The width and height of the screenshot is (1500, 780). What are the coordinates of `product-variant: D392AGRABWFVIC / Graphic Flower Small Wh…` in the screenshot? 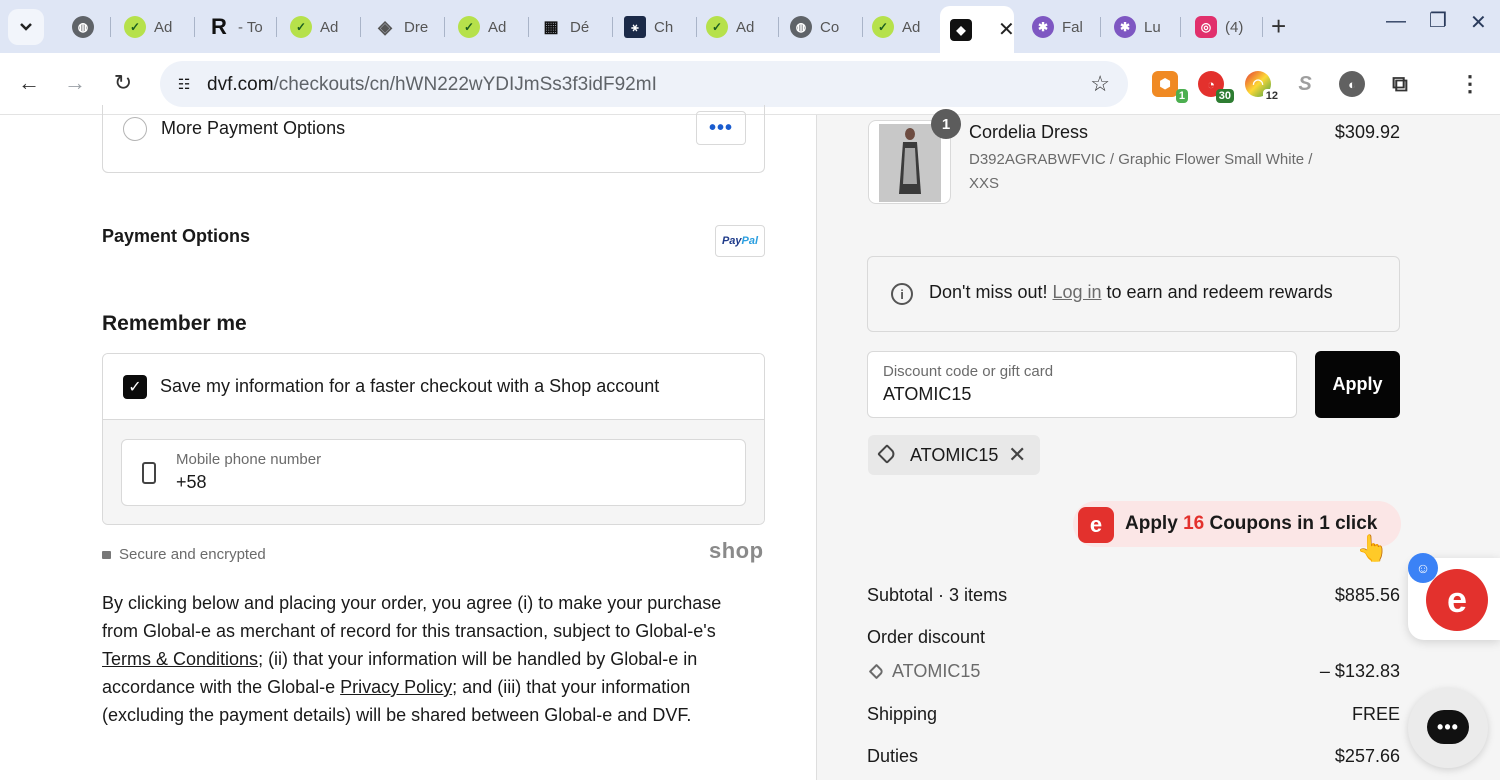 It's located at (1141, 171).